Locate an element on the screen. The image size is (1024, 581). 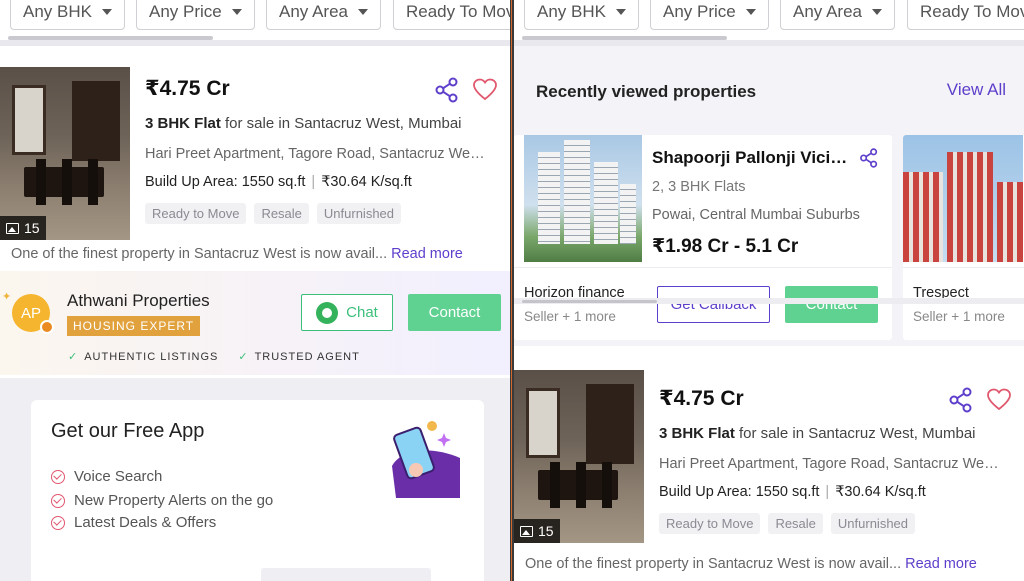
recent-scrollbar is located at coordinates (589, 301).